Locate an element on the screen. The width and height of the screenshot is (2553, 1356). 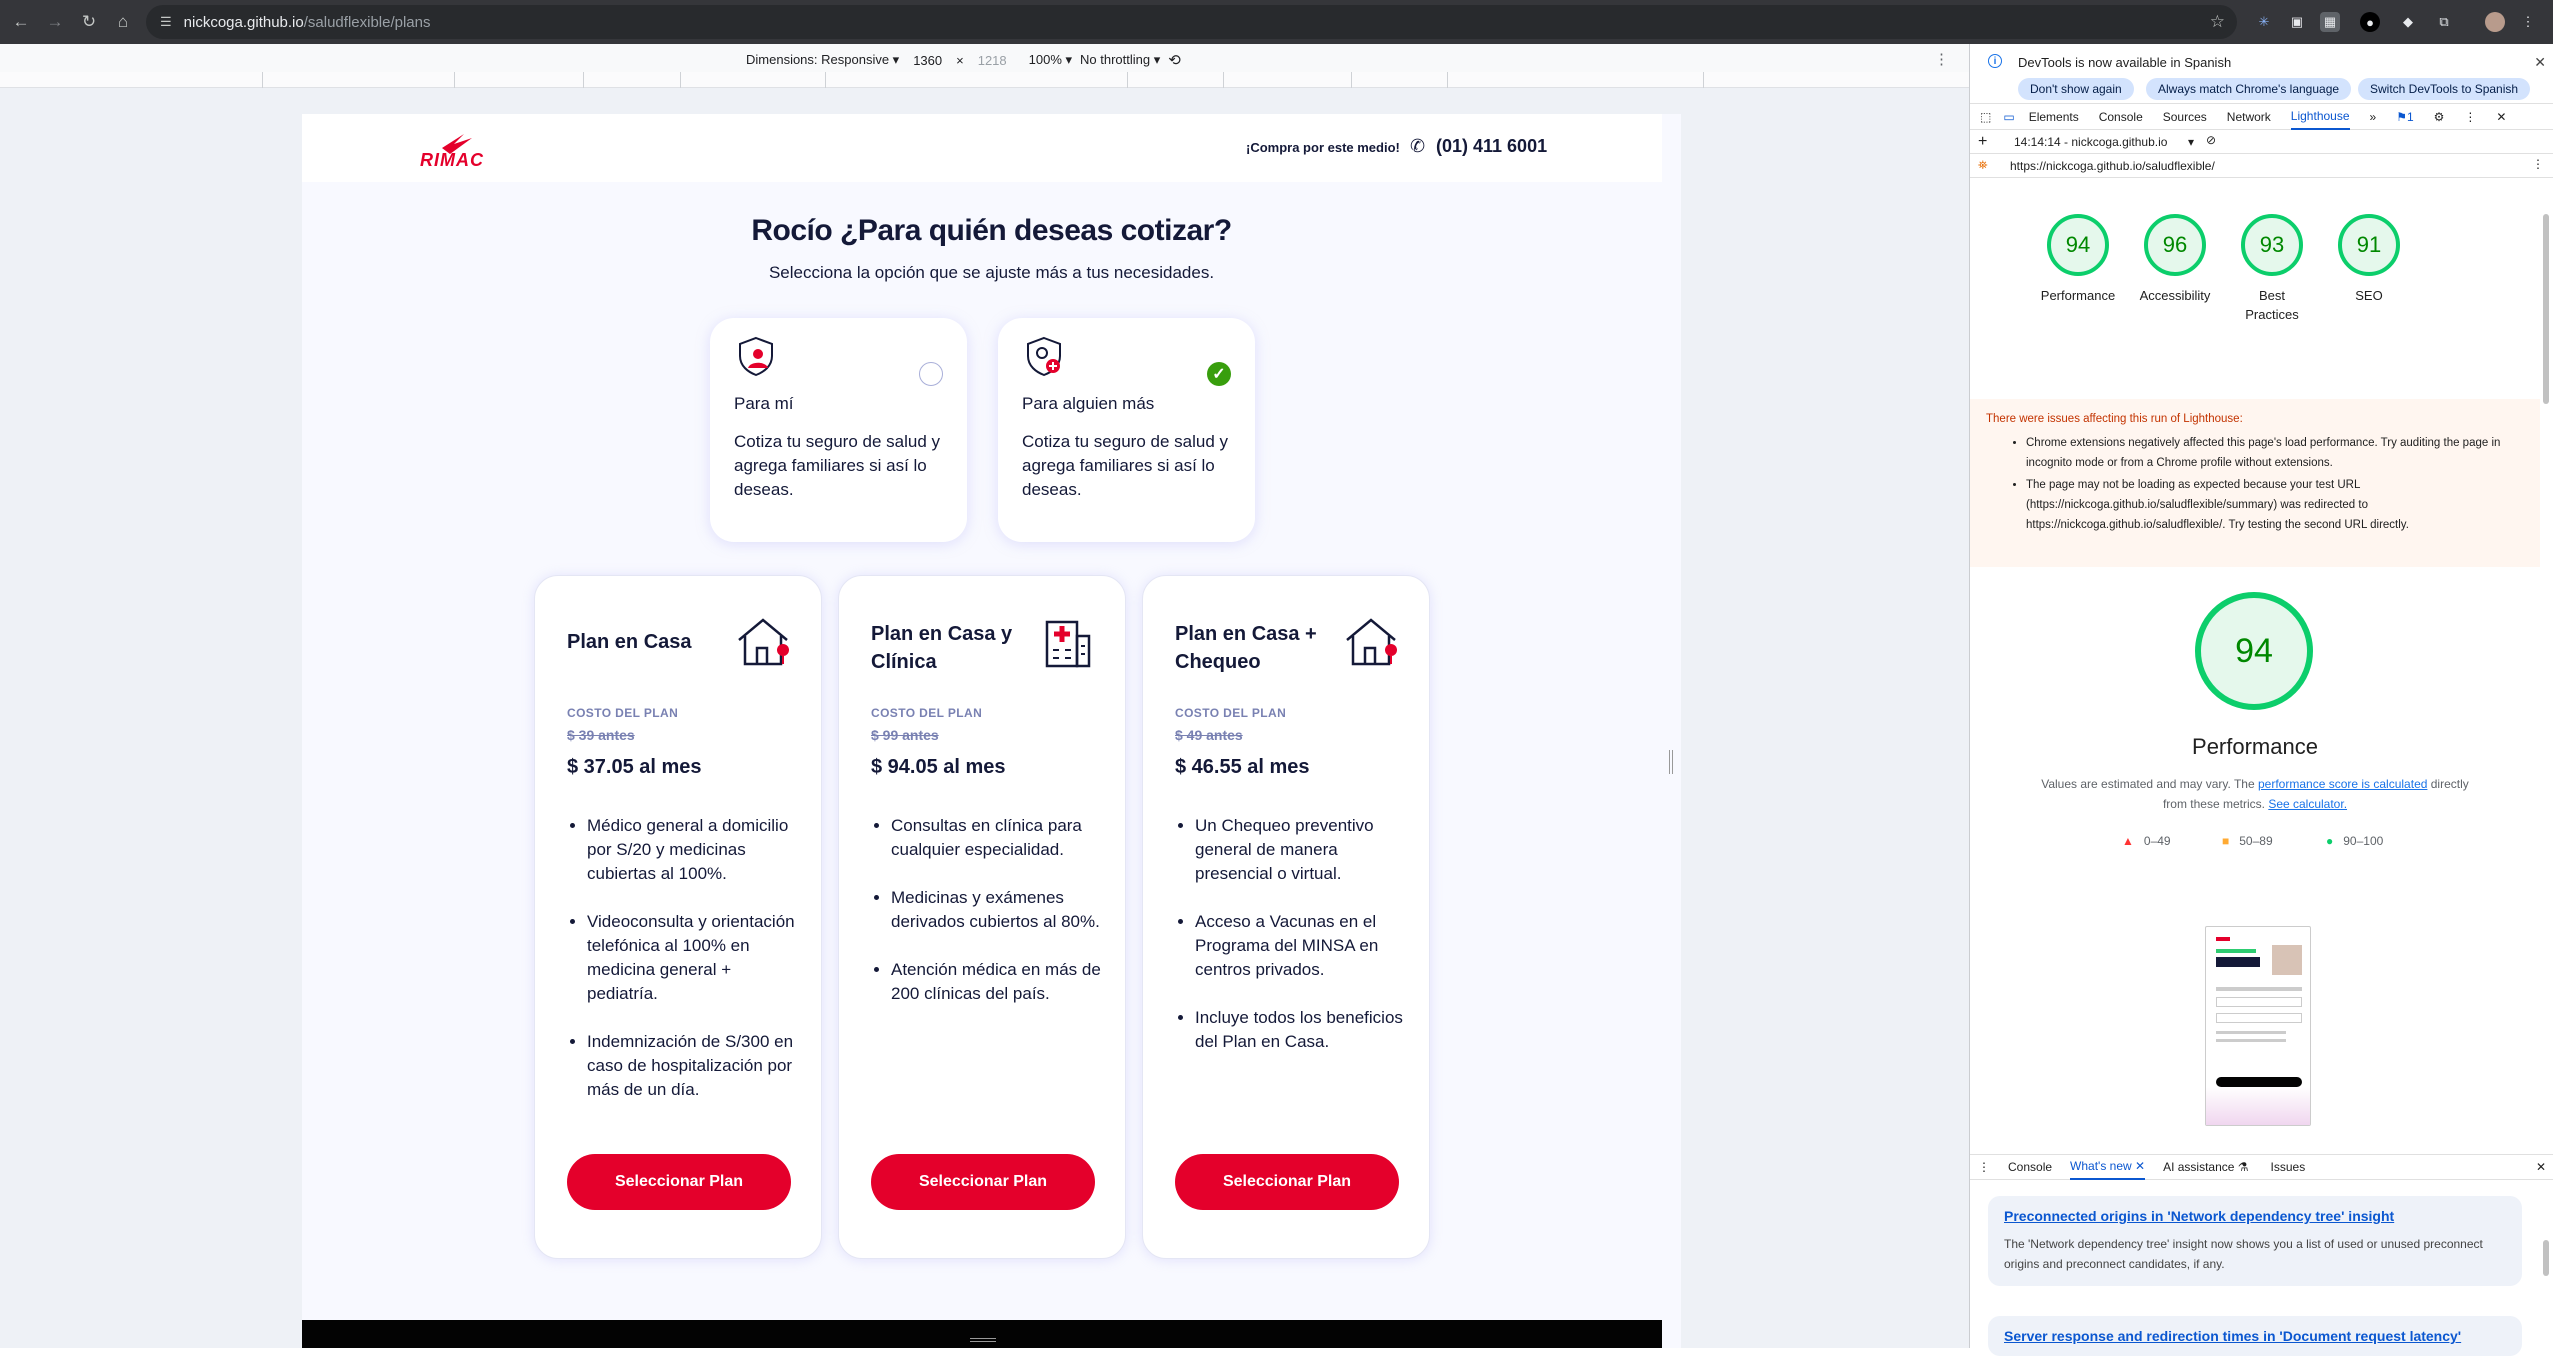
device-toggle-icon: ▭ is located at coordinates (2008, 117).